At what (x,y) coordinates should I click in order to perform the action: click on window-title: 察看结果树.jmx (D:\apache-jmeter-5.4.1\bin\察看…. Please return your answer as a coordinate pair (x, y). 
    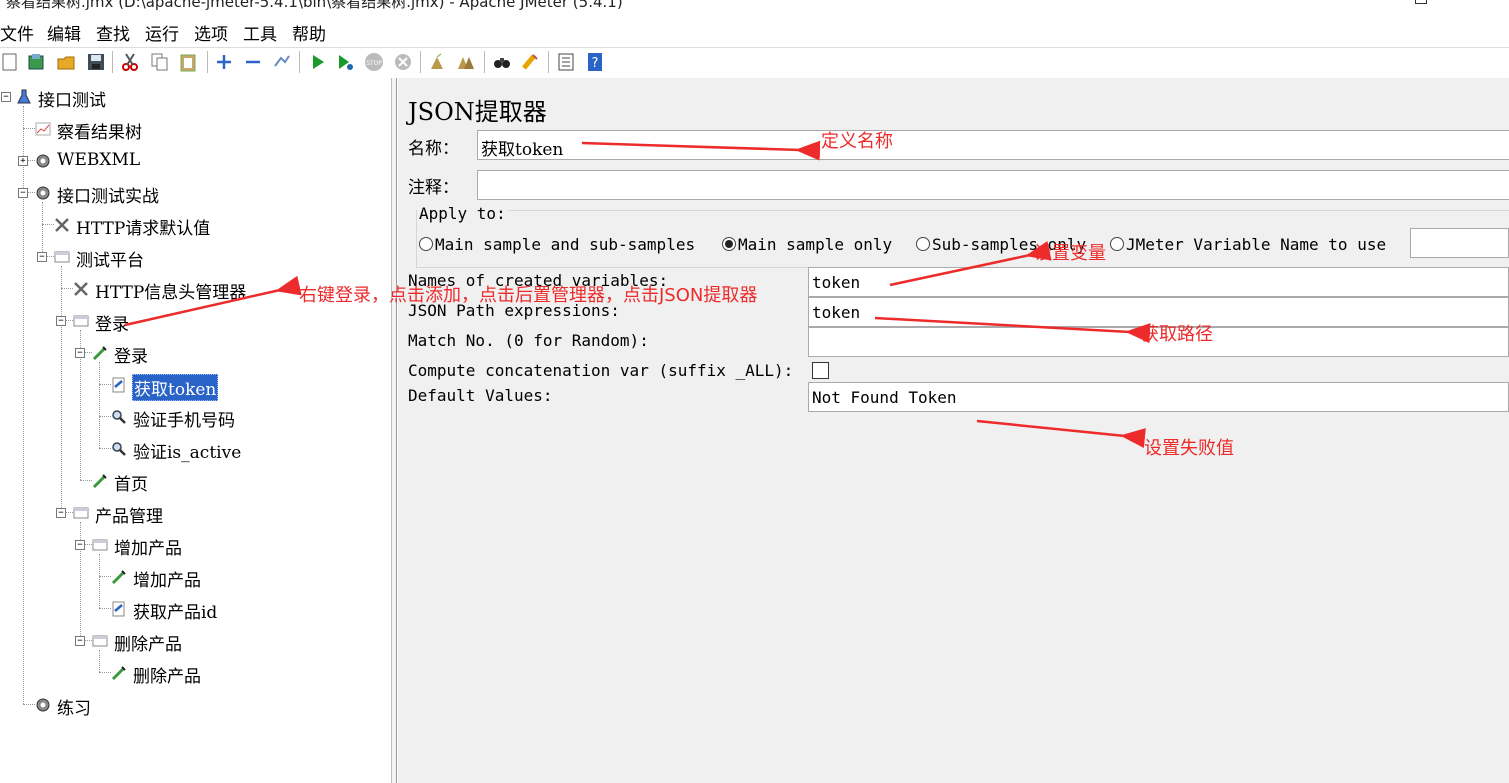
    Looking at the image, I should click on (314, 5).